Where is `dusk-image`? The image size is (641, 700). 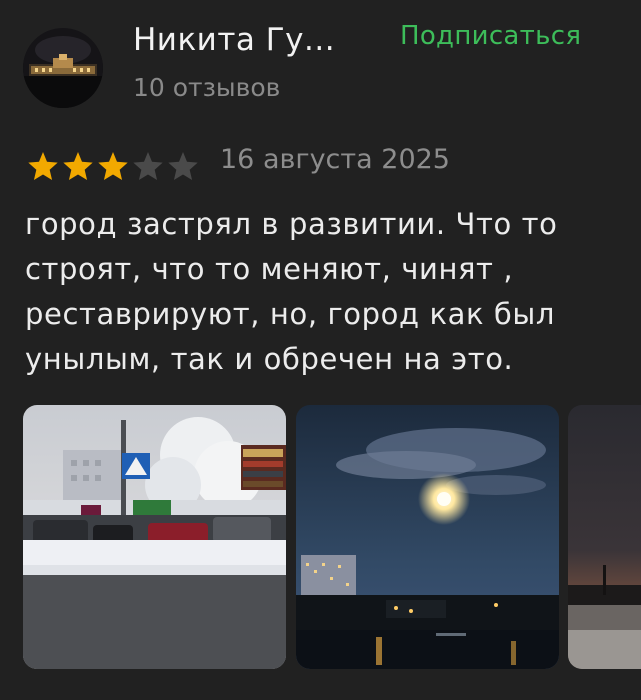
dusk-image is located at coordinates (604, 537).